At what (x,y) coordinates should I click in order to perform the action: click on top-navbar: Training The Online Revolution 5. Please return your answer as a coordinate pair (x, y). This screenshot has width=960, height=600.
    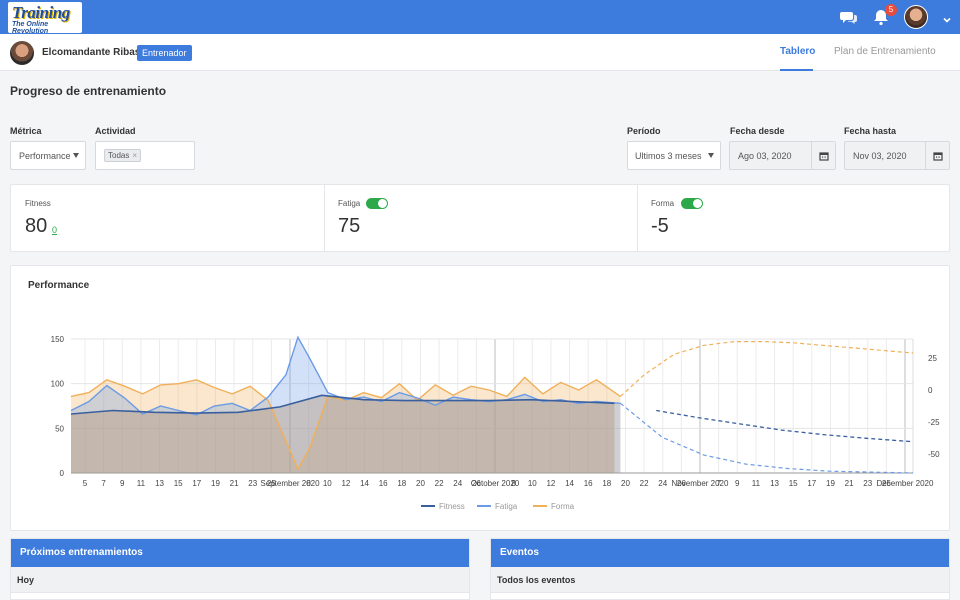
    Looking at the image, I should click on (480, 17).